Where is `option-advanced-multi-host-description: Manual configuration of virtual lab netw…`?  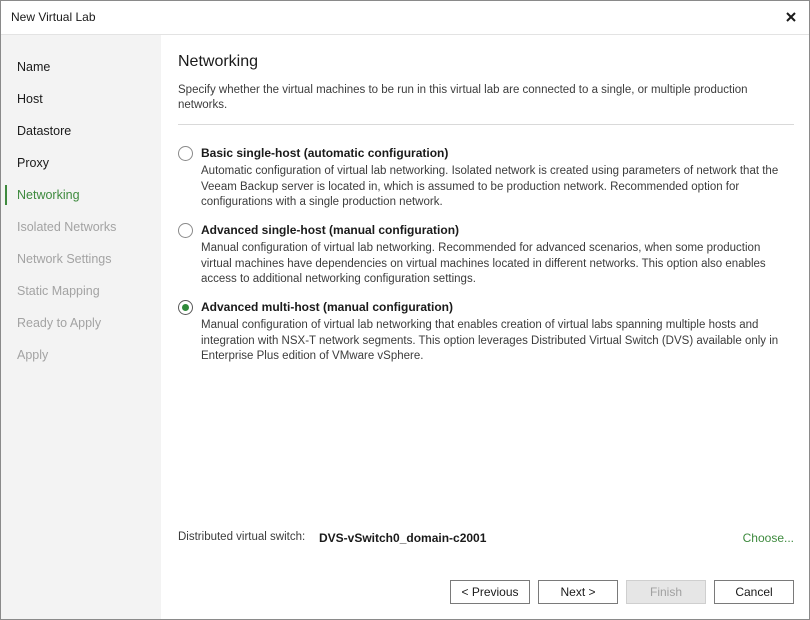 option-advanced-multi-host-description: Manual configuration of virtual lab netw… is located at coordinates (490, 340).